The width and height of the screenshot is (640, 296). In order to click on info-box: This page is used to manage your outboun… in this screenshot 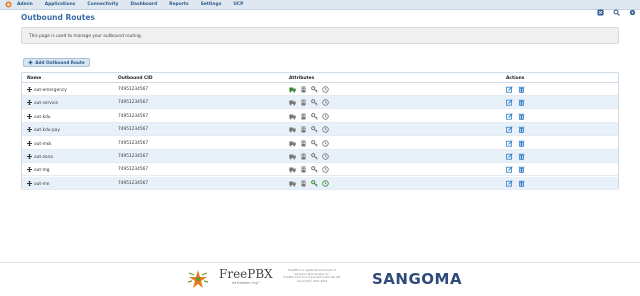, I will do `click(320, 35)`.